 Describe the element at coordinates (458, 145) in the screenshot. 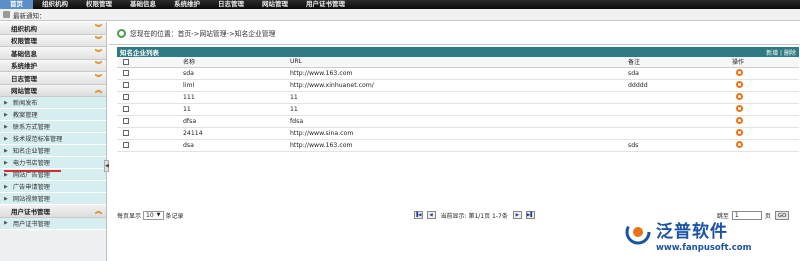

I see `table-row: dsa http://www.163.com sds` at that location.